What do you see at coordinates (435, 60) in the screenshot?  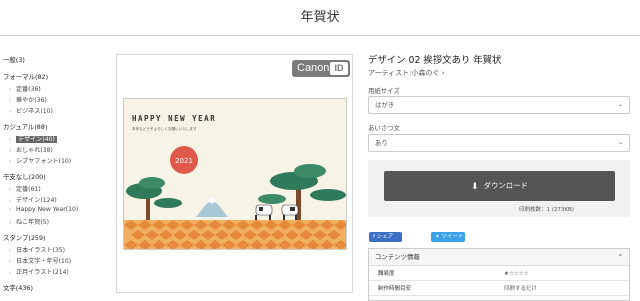 I see `product-title: デザイン 02 挨拶文あり 年賀状` at bounding box center [435, 60].